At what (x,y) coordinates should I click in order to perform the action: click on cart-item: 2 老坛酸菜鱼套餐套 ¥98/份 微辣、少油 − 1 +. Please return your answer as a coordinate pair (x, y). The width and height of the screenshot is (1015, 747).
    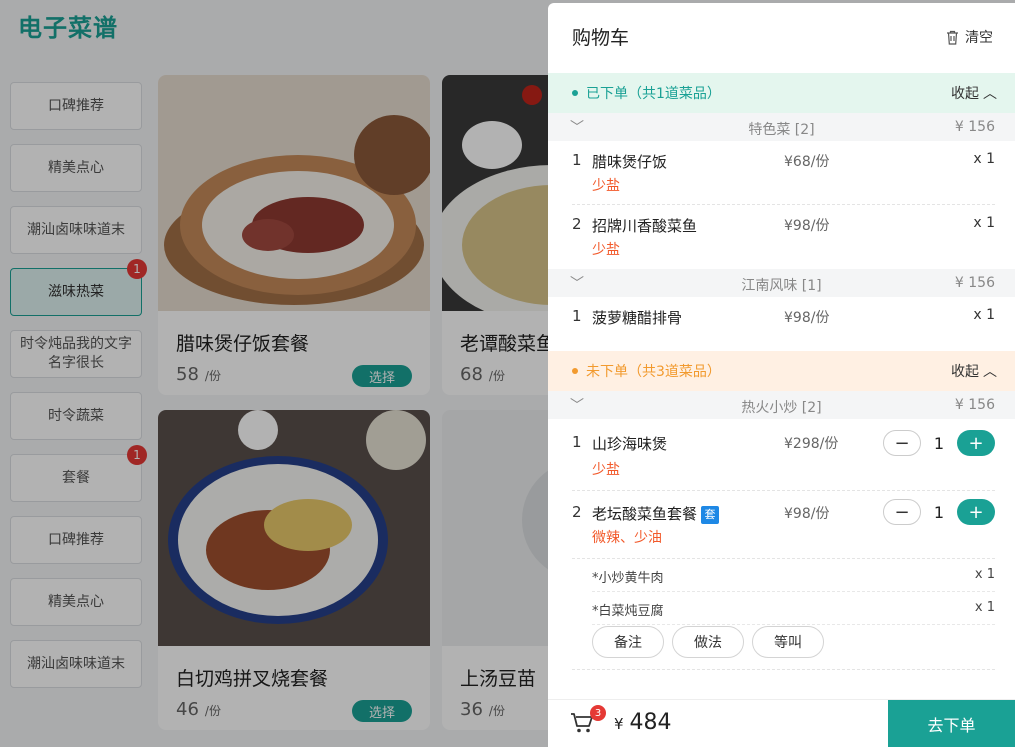
    Looking at the image, I should click on (783, 525).